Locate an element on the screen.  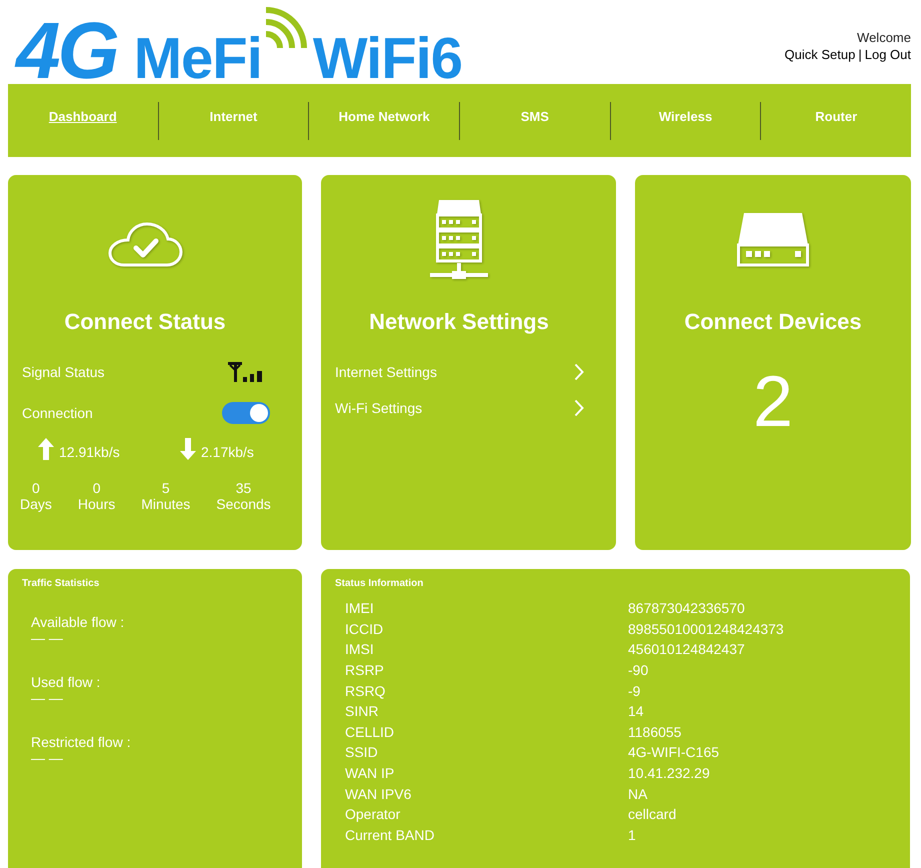
card-title: Connect Status is located at coordinates (145, 322).